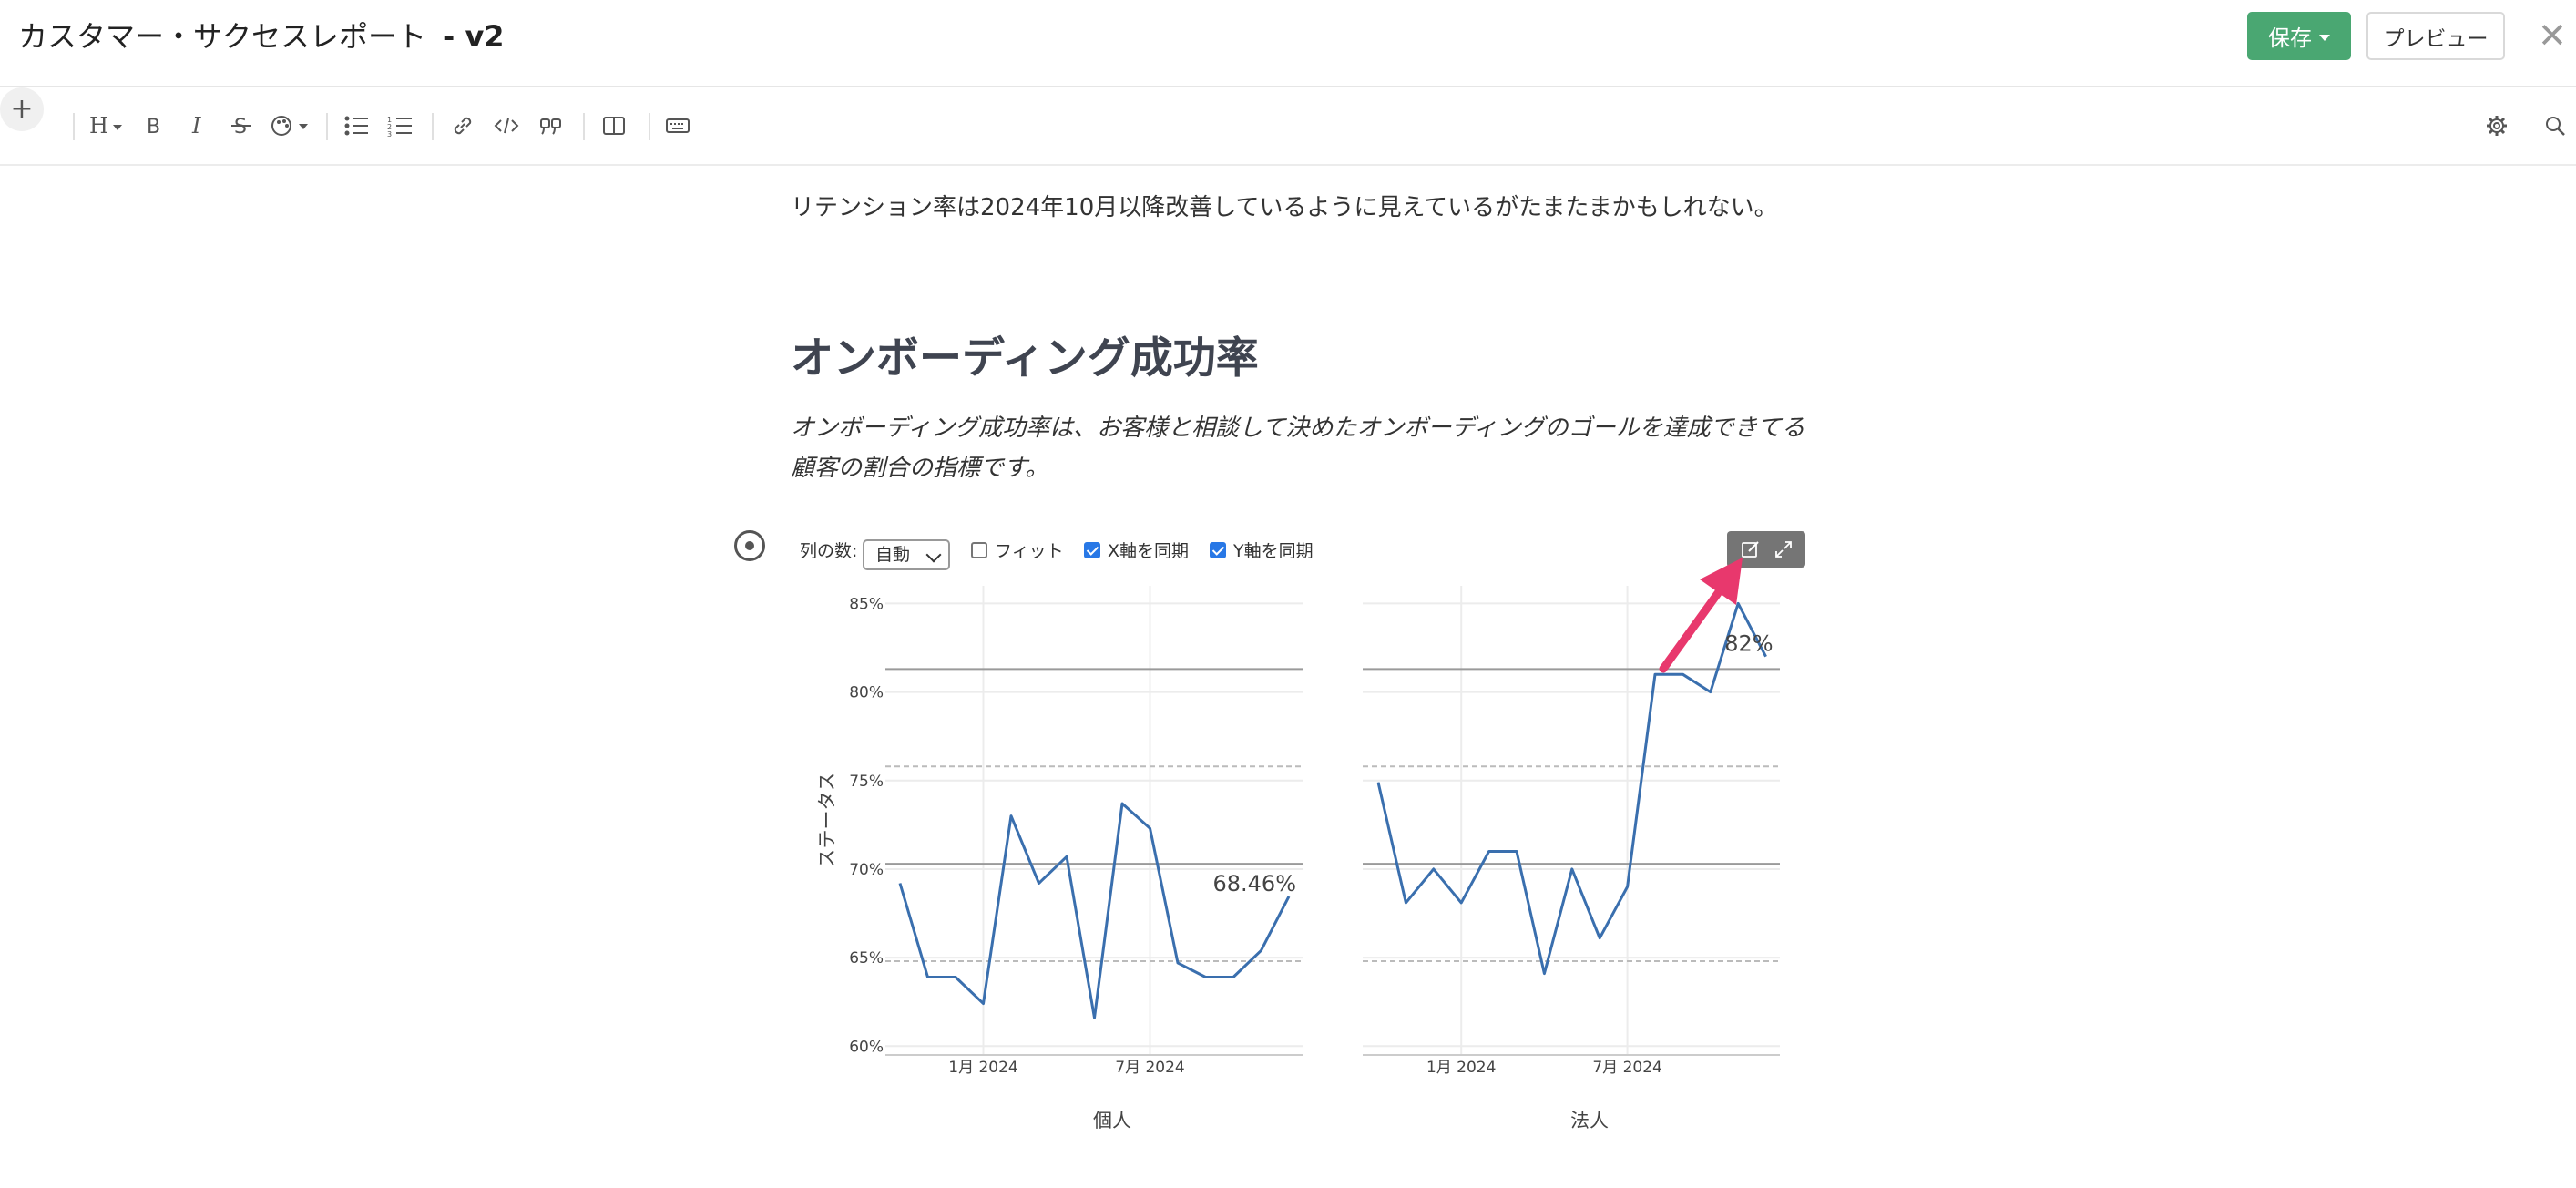 This screenshot has height=1188, width=2576. What do you see at coordinates (867, 870) in the screenshot?
I see `y-tick-label: 70%` at bounding box center [867, 870].